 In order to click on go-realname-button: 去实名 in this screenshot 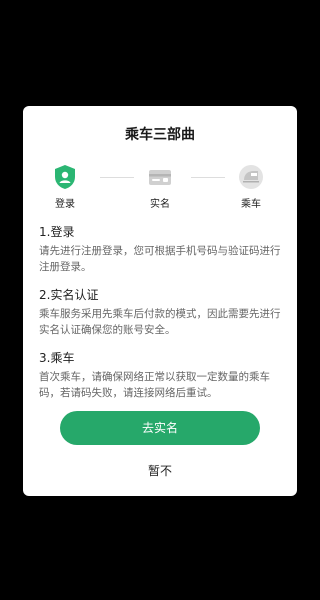, I will do `click(160, 428)`.